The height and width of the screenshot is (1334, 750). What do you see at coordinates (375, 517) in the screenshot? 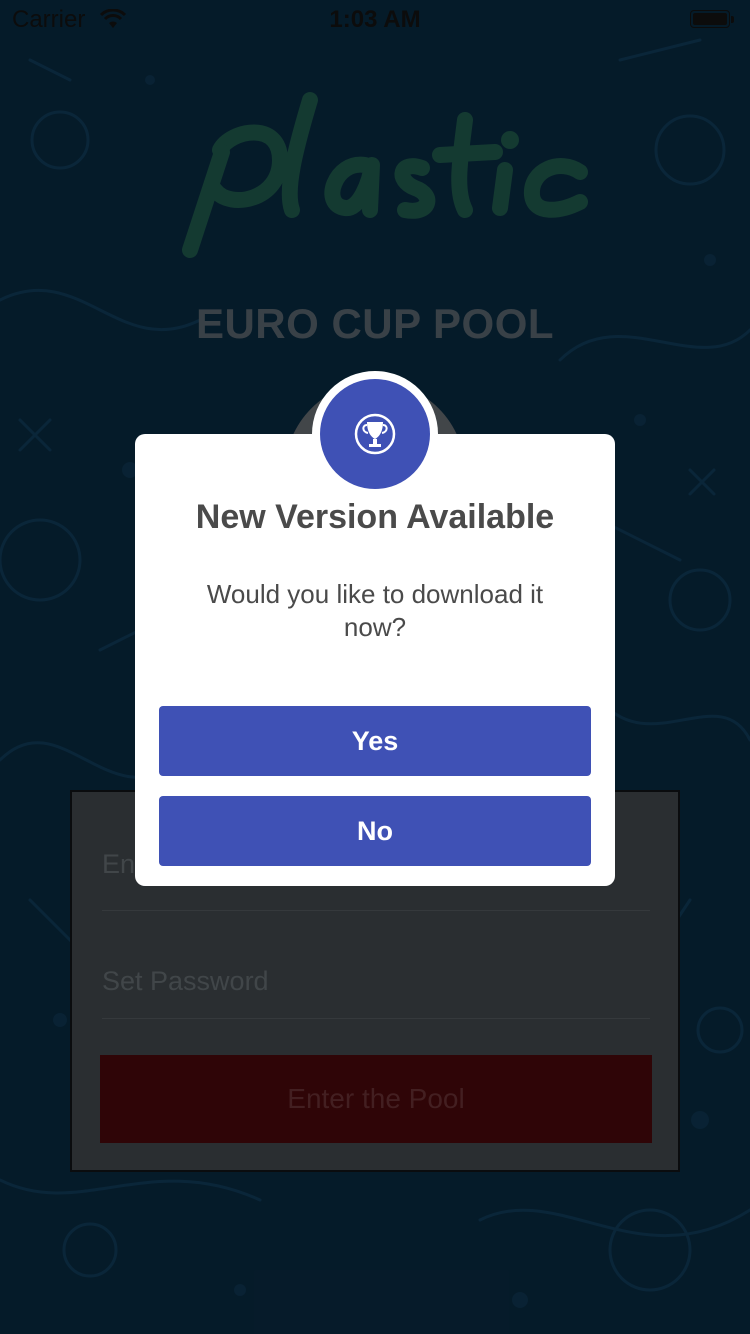
I see `alert-title: New Version Available` at bounding box center [375, 517].